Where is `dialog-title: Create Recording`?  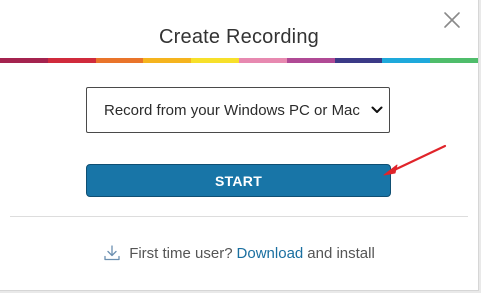
dialog-title: Create Recording is located at coordinates (239, 37).